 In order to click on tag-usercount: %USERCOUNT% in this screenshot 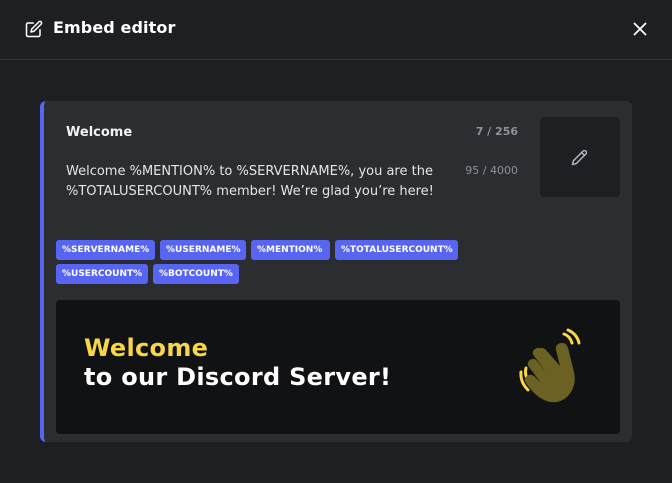, I will do `click(102, 274)`.